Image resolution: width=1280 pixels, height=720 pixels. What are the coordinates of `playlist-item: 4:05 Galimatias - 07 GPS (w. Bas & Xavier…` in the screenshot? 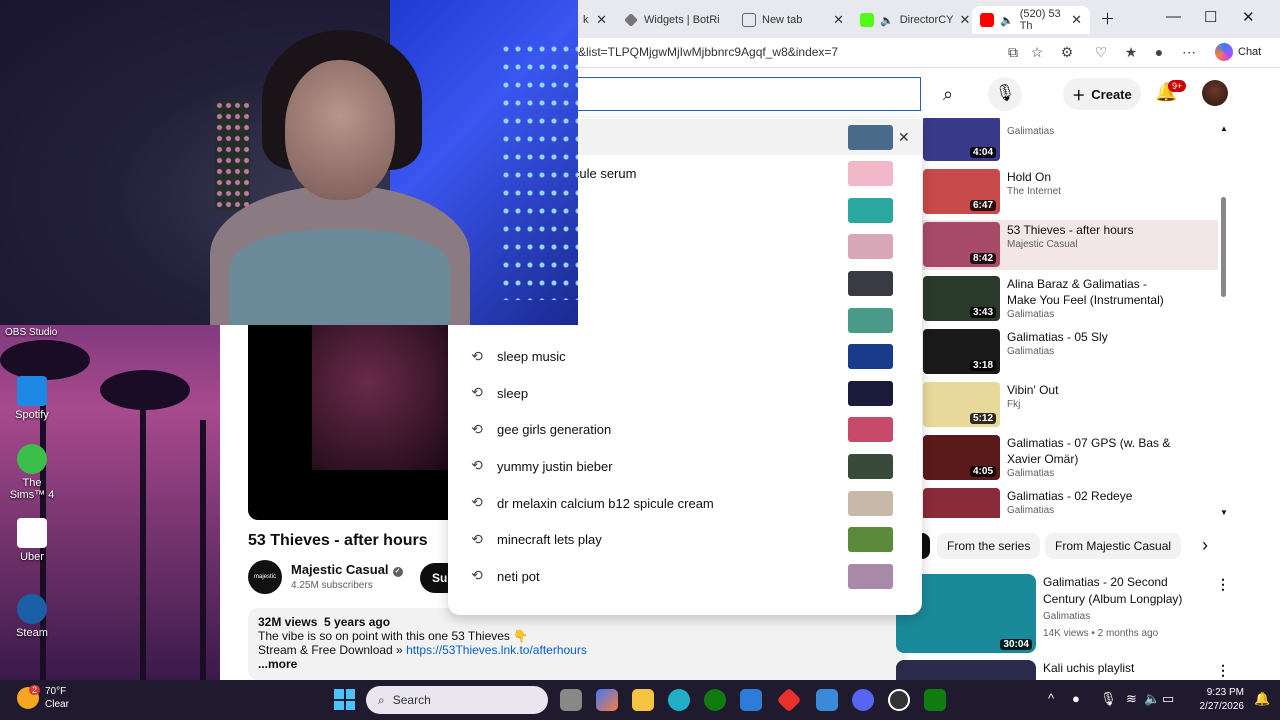 It's located at (1069, 458).